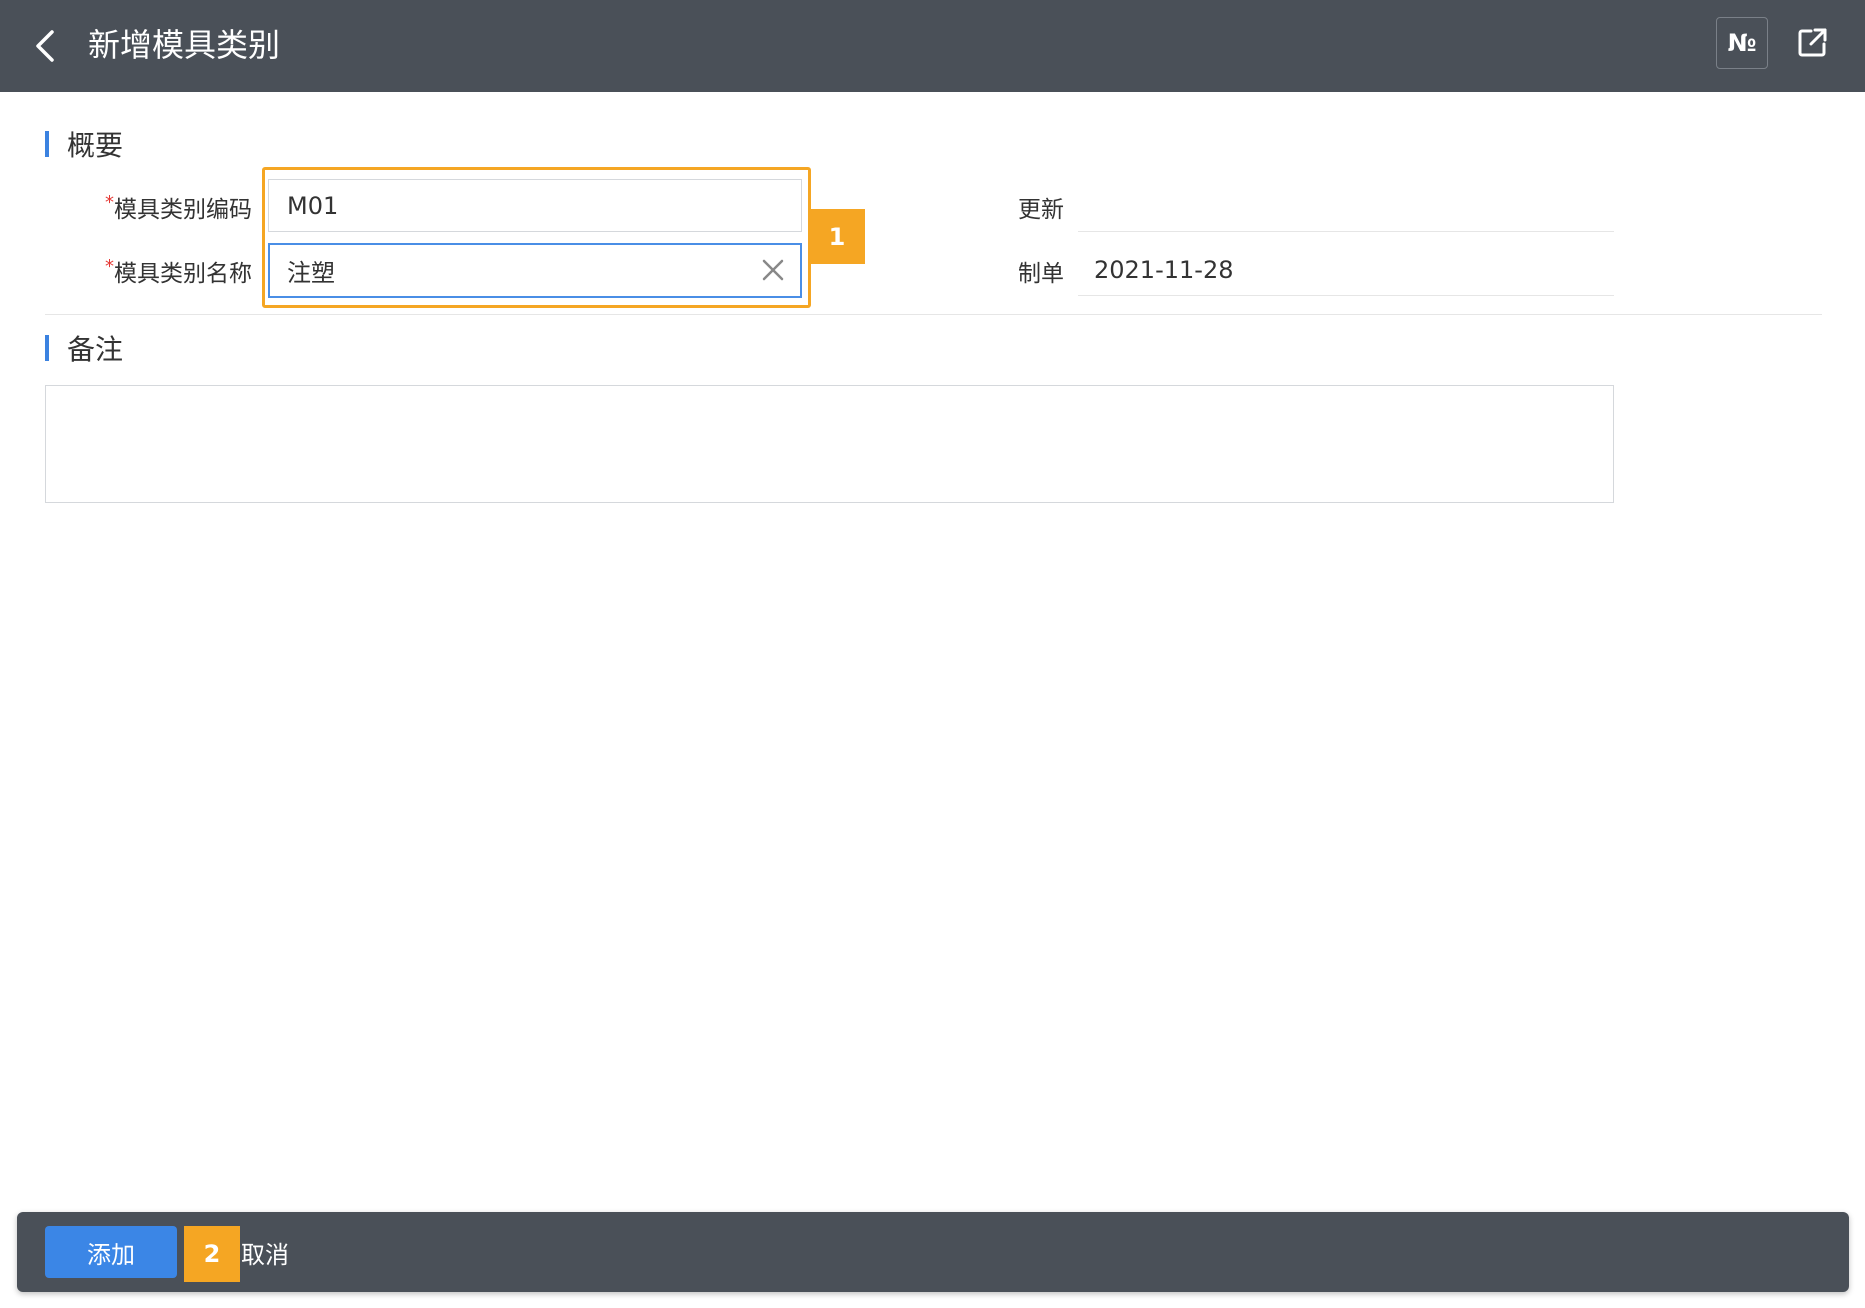 The width and height of the screenshot is (1865, 1308). Describe the element at coordinates (95, 145) in the screenshot. I see `section-summary-title: 概要` at that location.